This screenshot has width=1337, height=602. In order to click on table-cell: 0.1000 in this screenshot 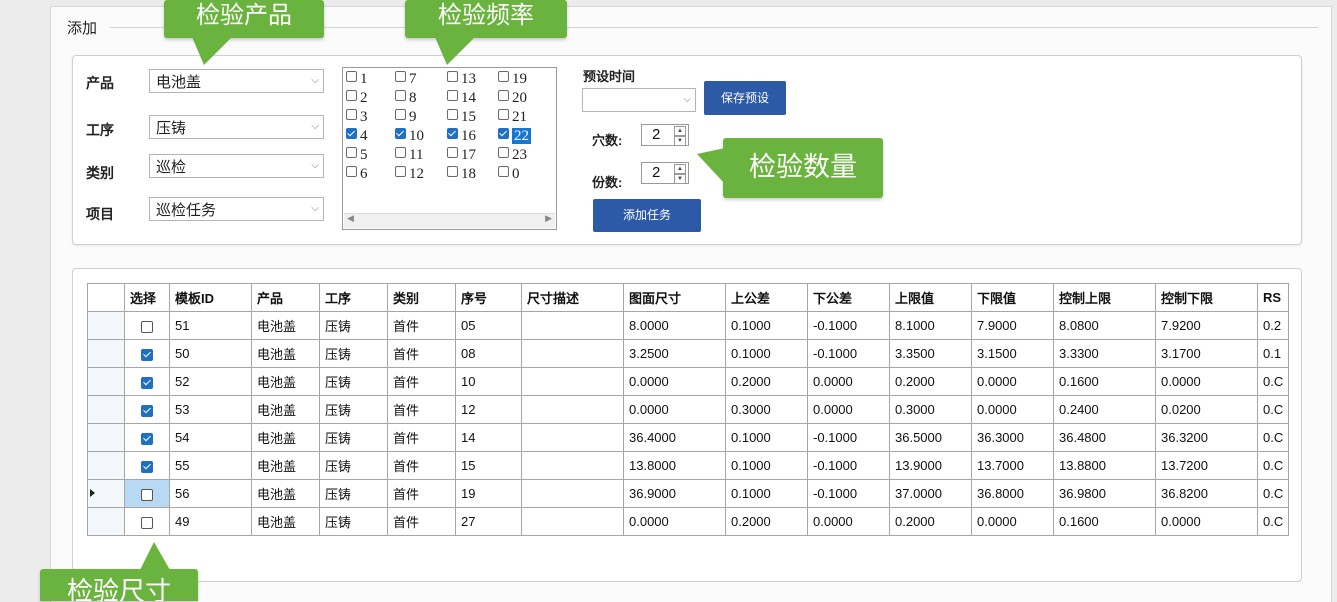, I will do `click(766, 437)`.